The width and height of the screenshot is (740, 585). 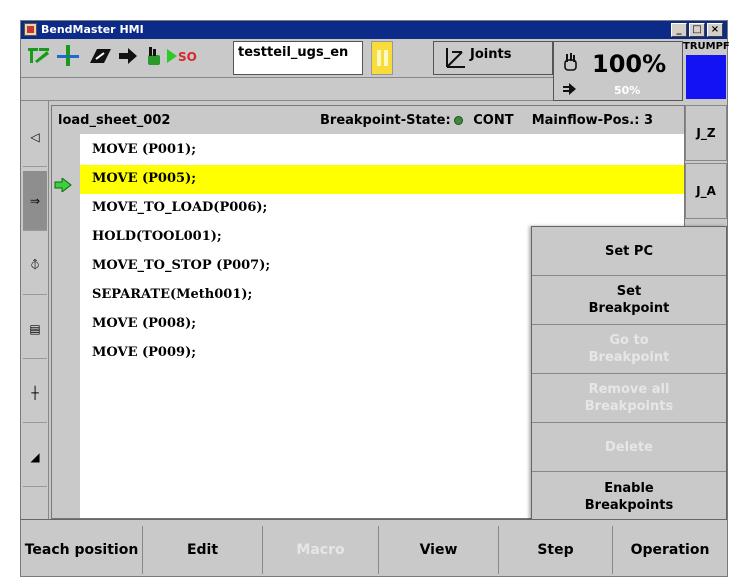 I want to click on program-speed-icon, so click(x=569, y=89).